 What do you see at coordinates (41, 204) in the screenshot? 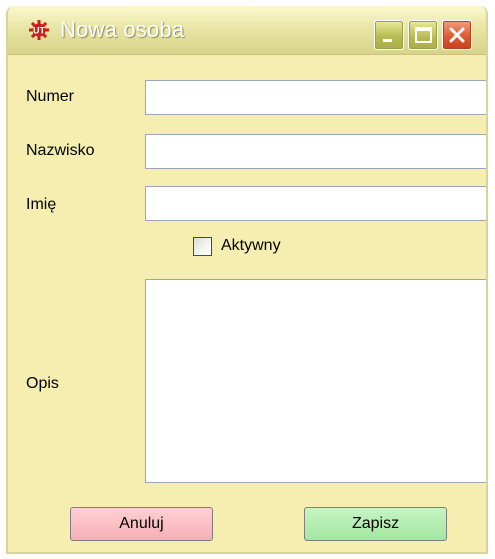
I see `imie-label: Imię` at bounding box center [41, 204].